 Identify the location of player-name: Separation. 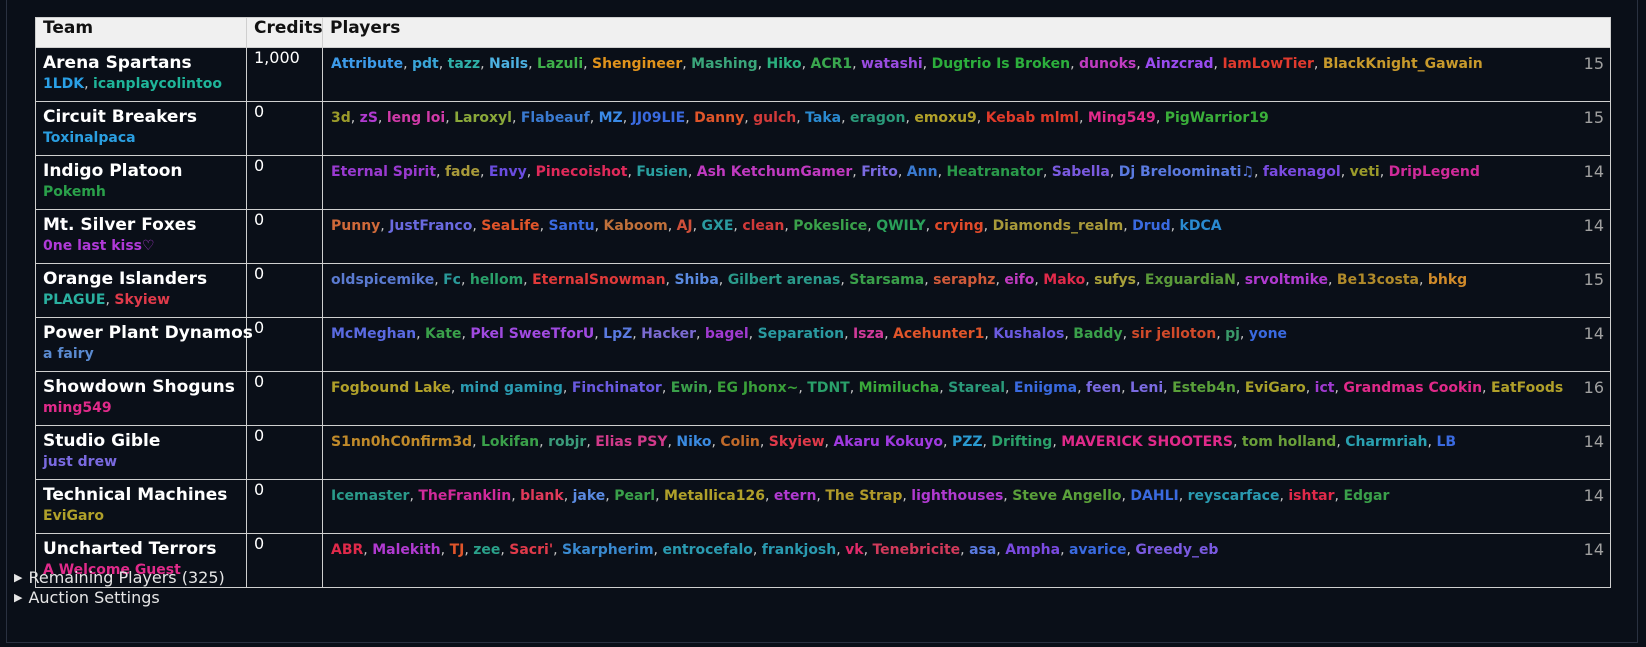
(801, 334).